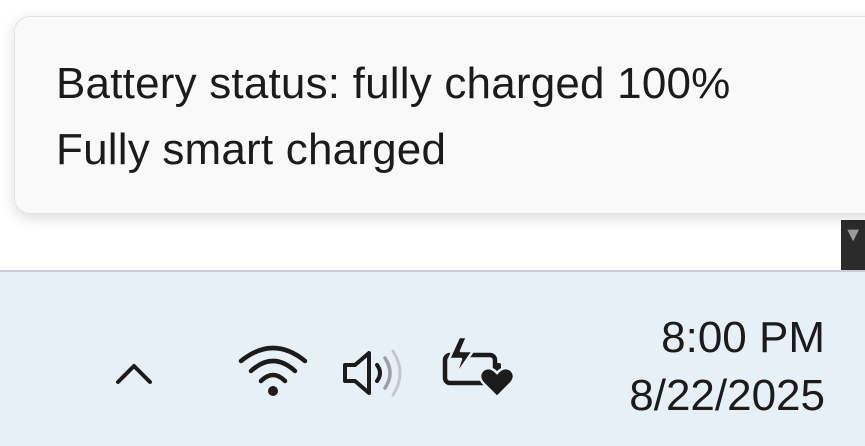  I want to click on battery-button, so click(479, 368).